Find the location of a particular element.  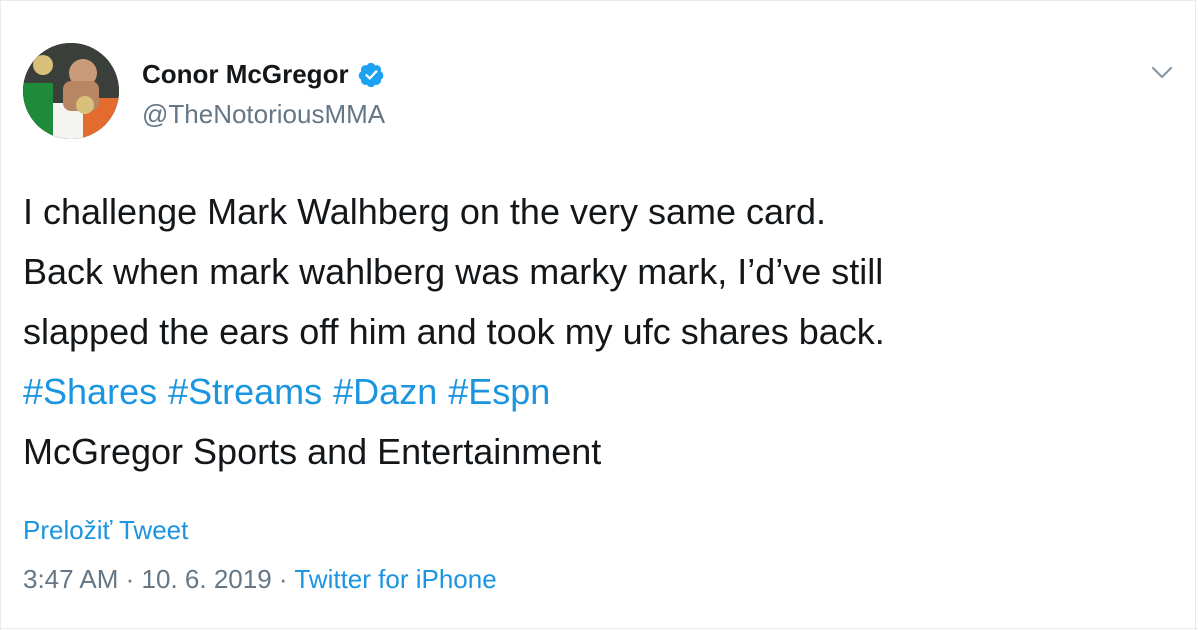

hashtag-list: #Shares #Streams #Dazn #Espn is located at coordinates (598, 392).